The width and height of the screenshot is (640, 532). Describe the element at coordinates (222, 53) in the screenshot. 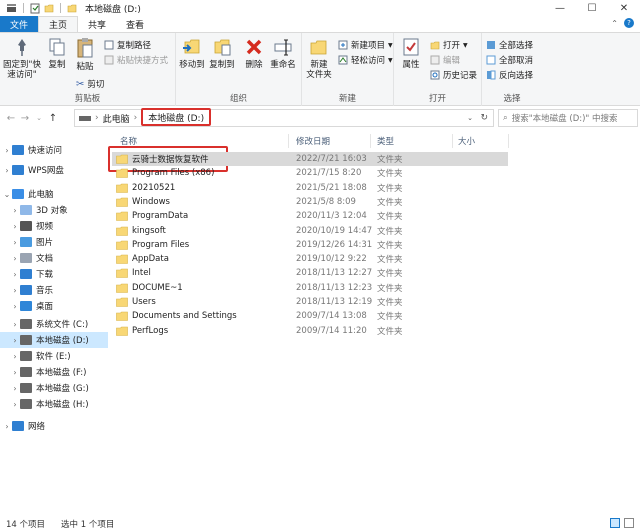

I see `copy-to-button: 复制到` at that location.